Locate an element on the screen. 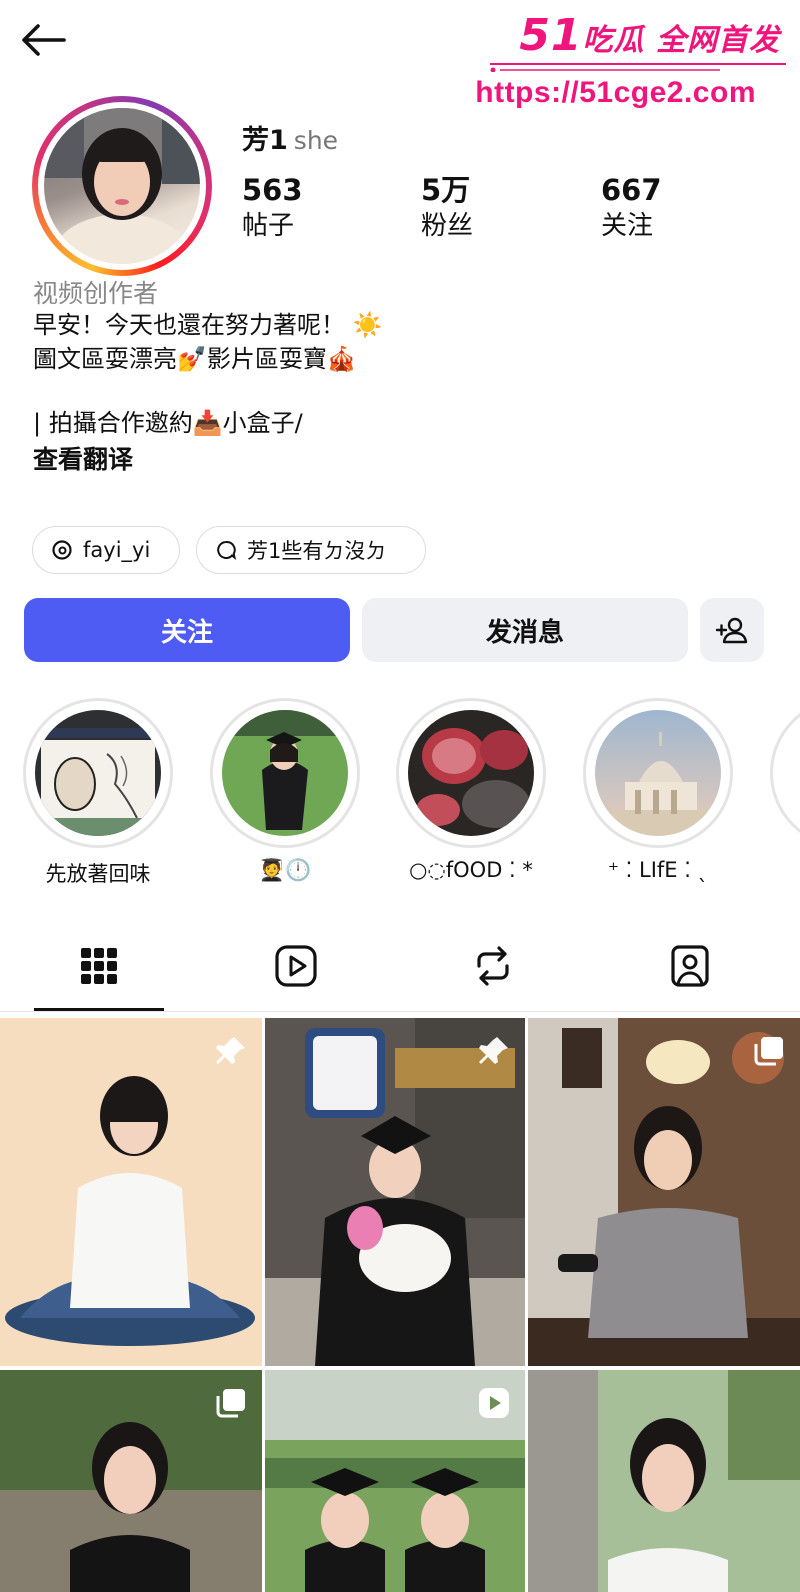 The image size is (800, 1592). tagged-icon is located at coordinates (690, 966).